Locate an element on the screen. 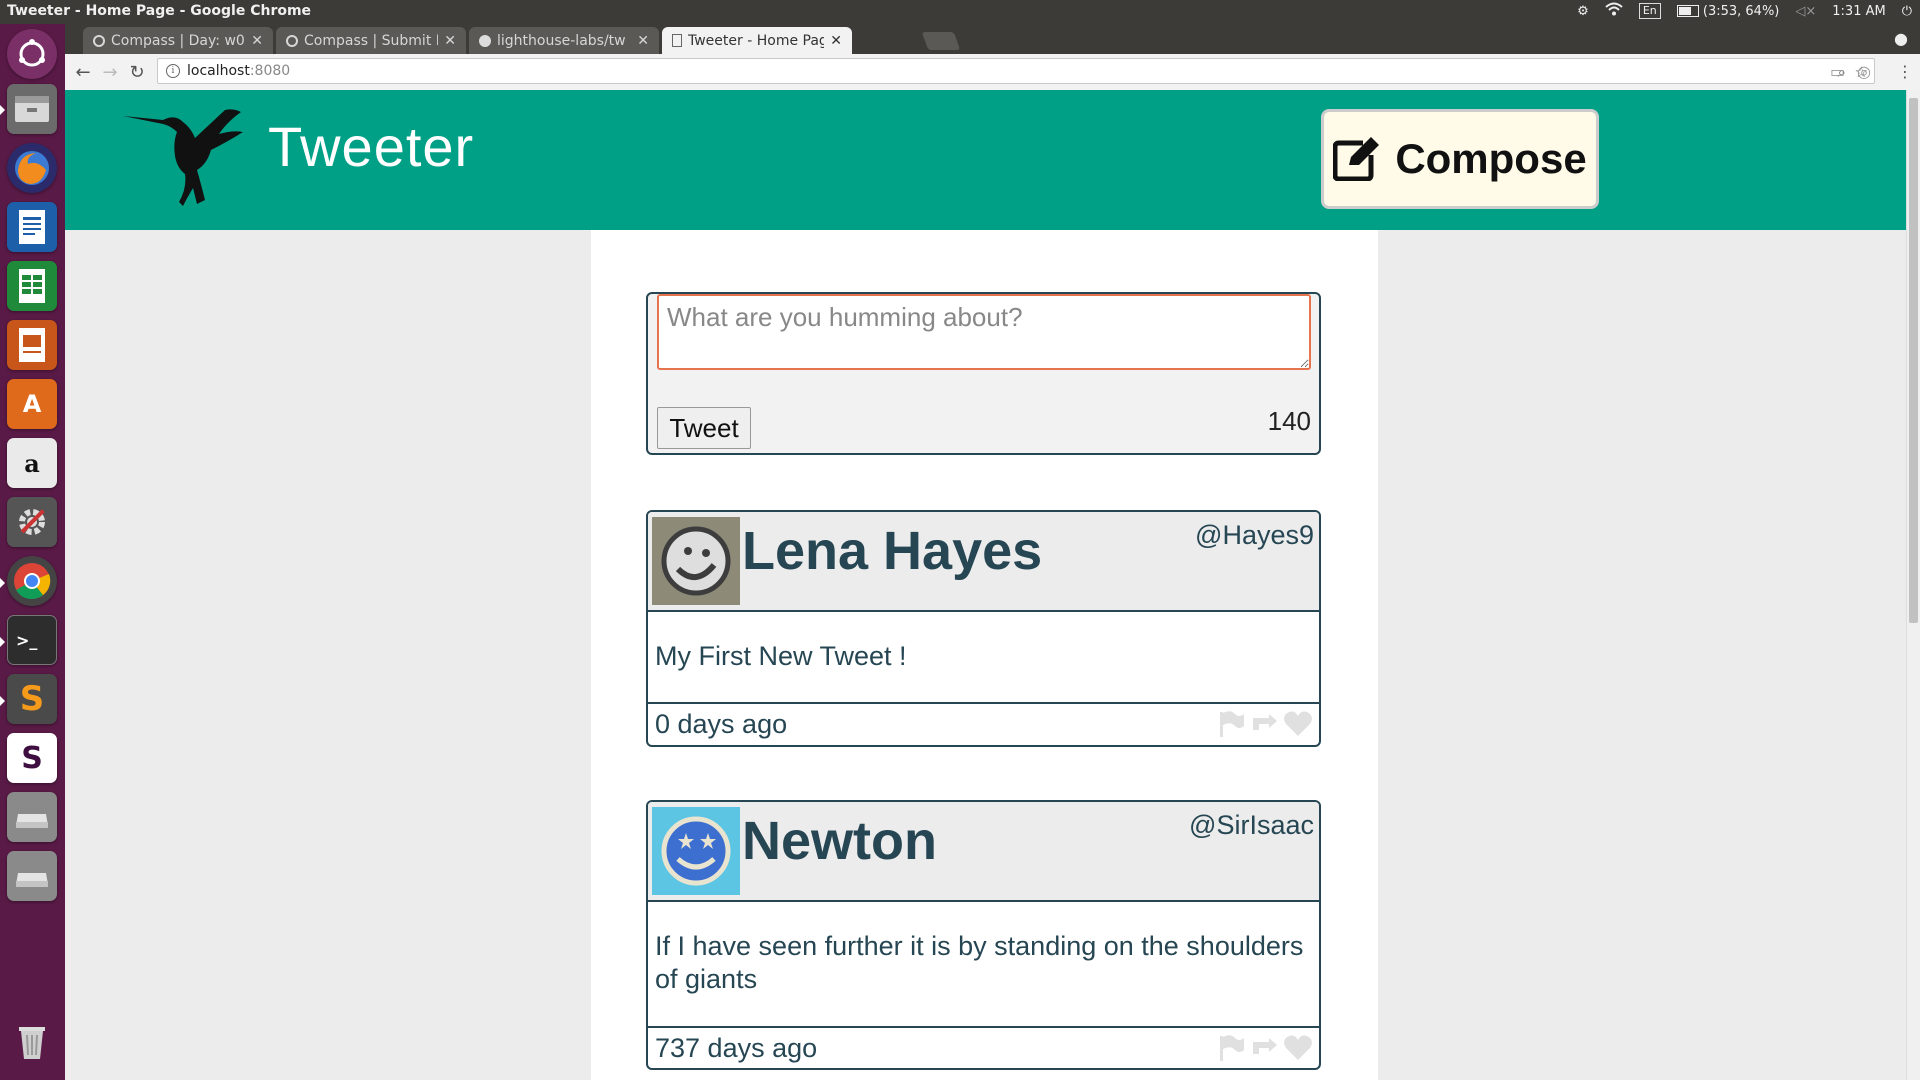 The width and height of the screenshot is (1920, 1080). tweet-header: Lena Hayes @Hayes9 is located at coordinates (983, 562).